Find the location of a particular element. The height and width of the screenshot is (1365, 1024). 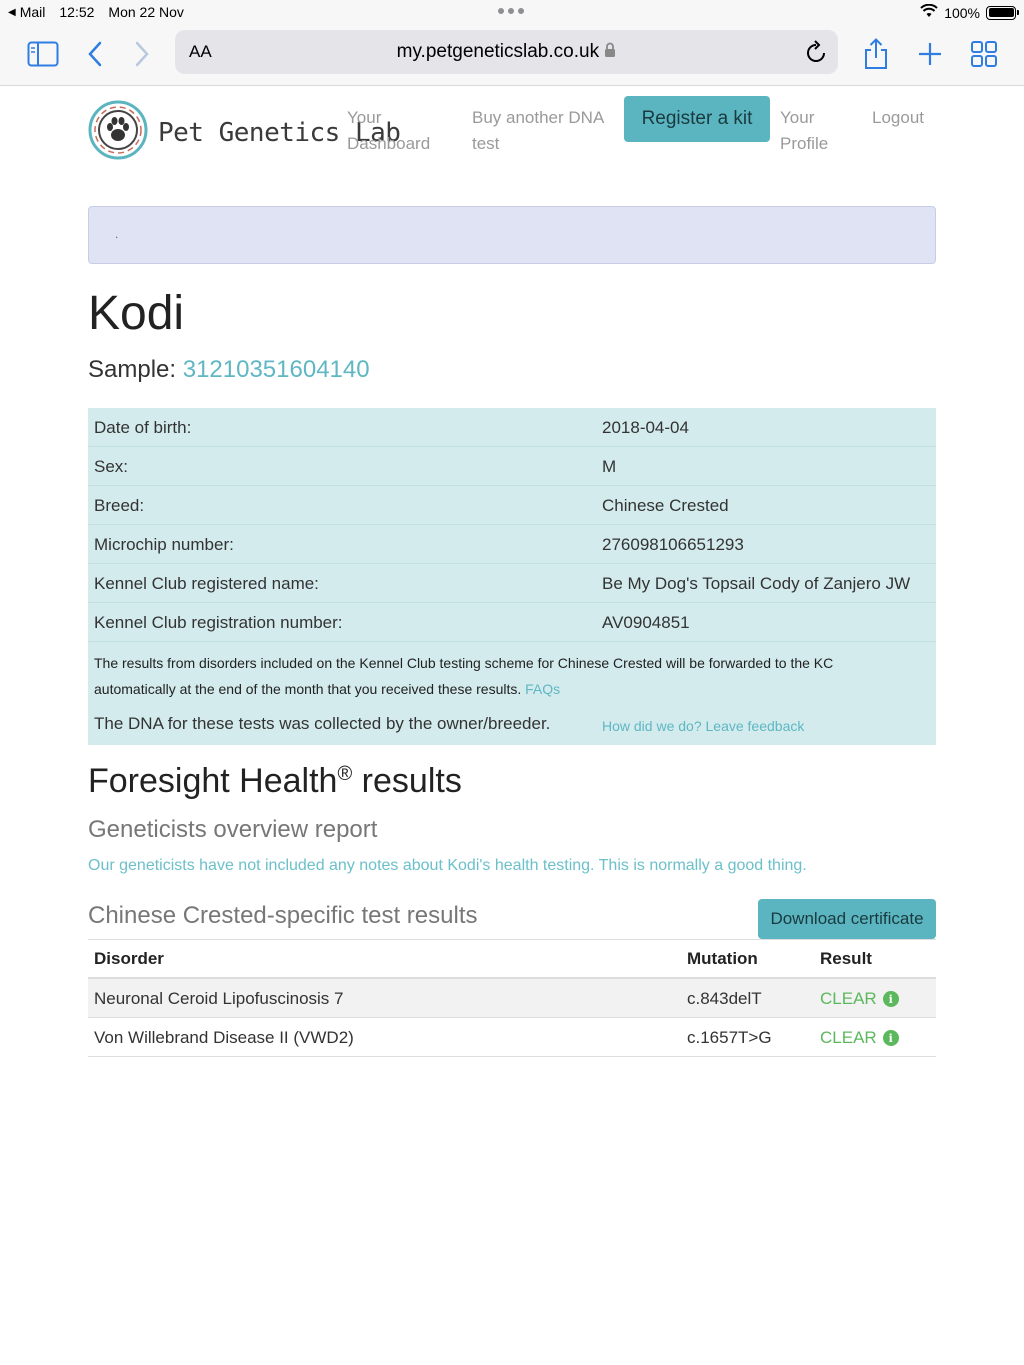

browser-toolbar: AA my.petgeneticslab.co.uk is located at coordinates (512, 56).